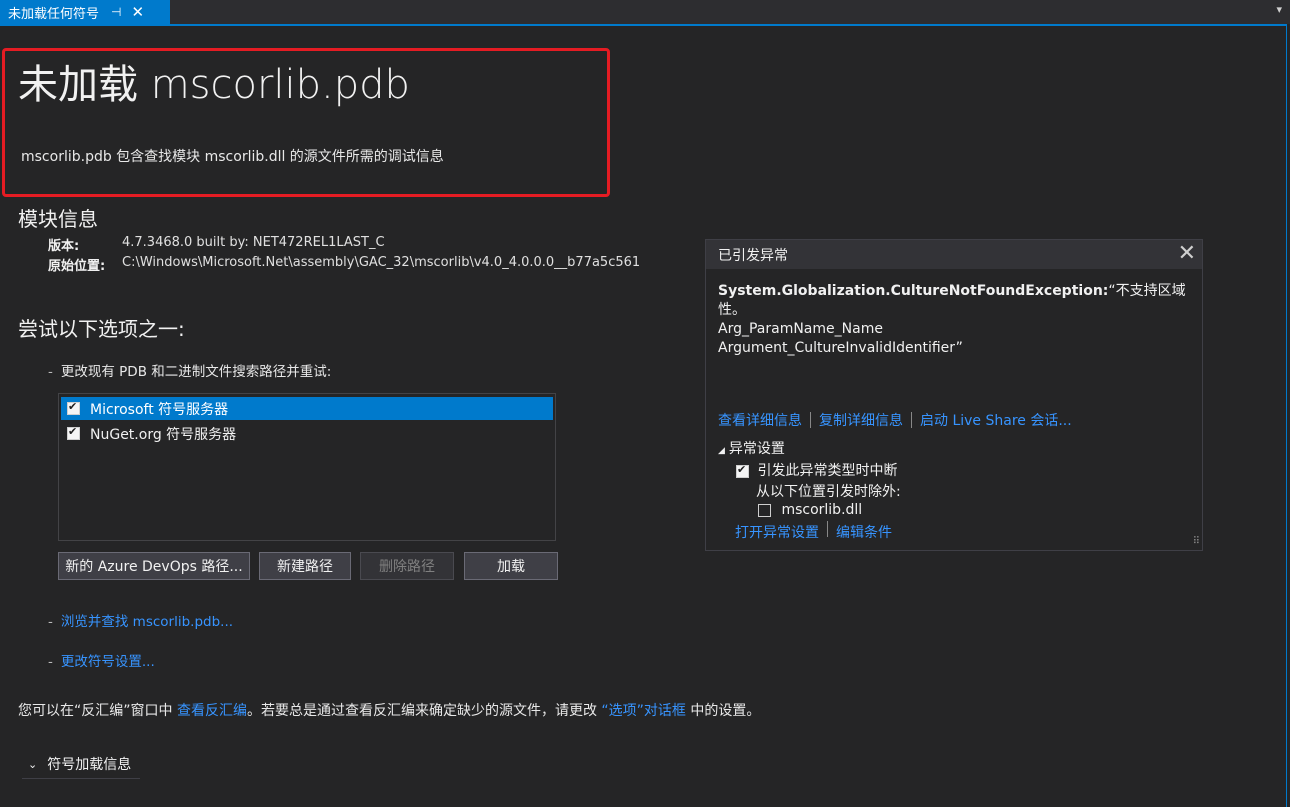 Image resolution: width=1290 pixels, height=807 pixels. I want to click on hint-text-mid: 。若要总是通过查看反汇编来确定缺少的源文件，请更改, so click(424, 711).